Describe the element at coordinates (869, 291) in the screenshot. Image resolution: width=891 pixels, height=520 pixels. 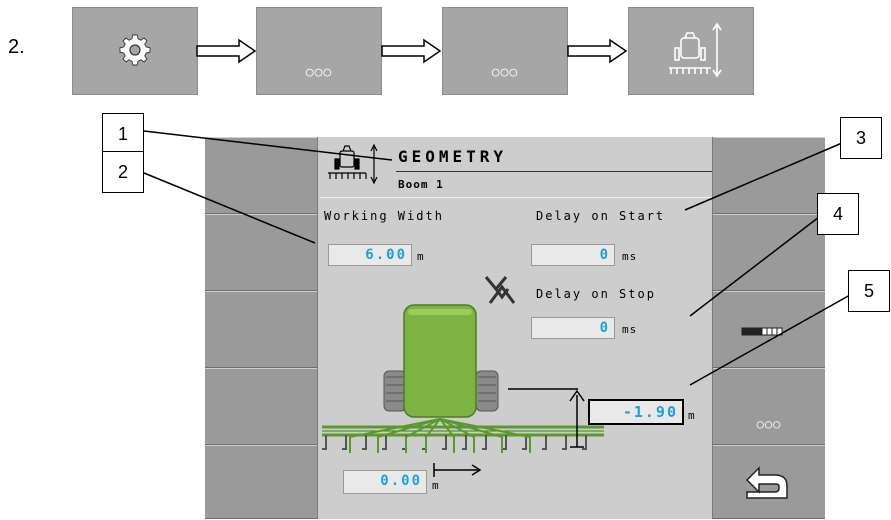
I see `callout-5: 5` at that location.